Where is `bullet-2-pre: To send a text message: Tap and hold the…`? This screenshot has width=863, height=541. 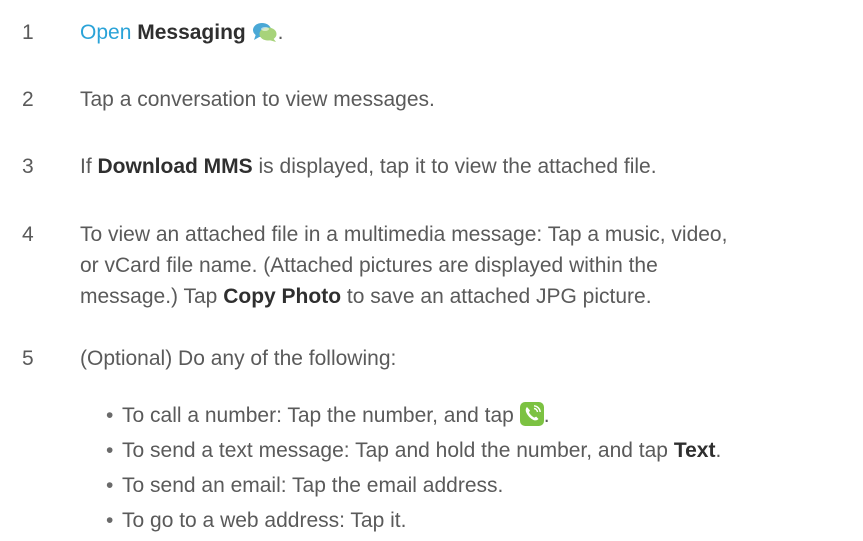 bullet-2-pre: To send a text message: Tap and hold the… is located at coordinates (395, 450).